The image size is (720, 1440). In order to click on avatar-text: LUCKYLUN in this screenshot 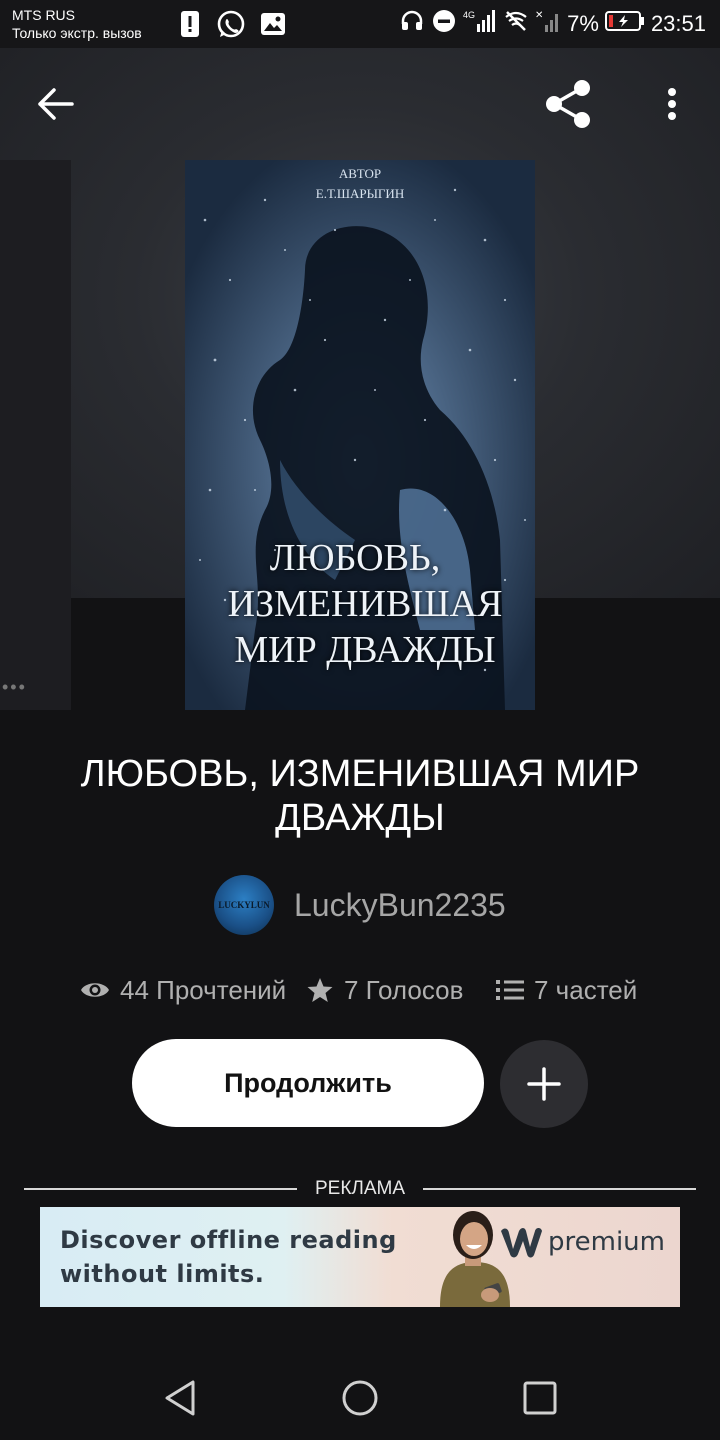, I will do `click(244, 905)`.